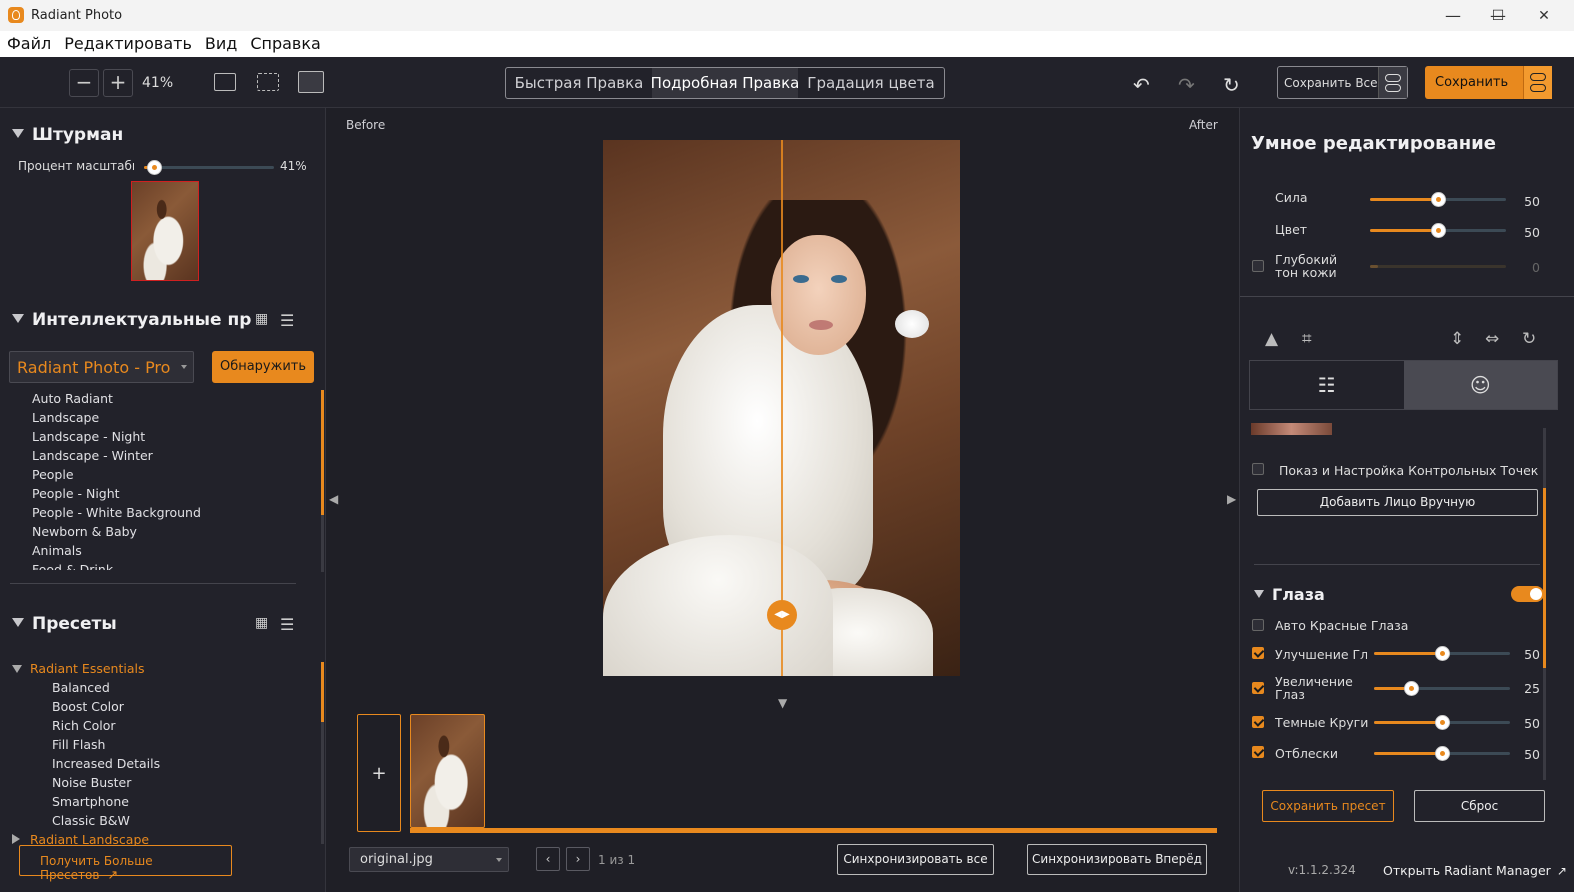  What do you see at coordinates (1544, 15) in the screenshot?
I see `close-button: ✕` at bounding box center [1544, 15].